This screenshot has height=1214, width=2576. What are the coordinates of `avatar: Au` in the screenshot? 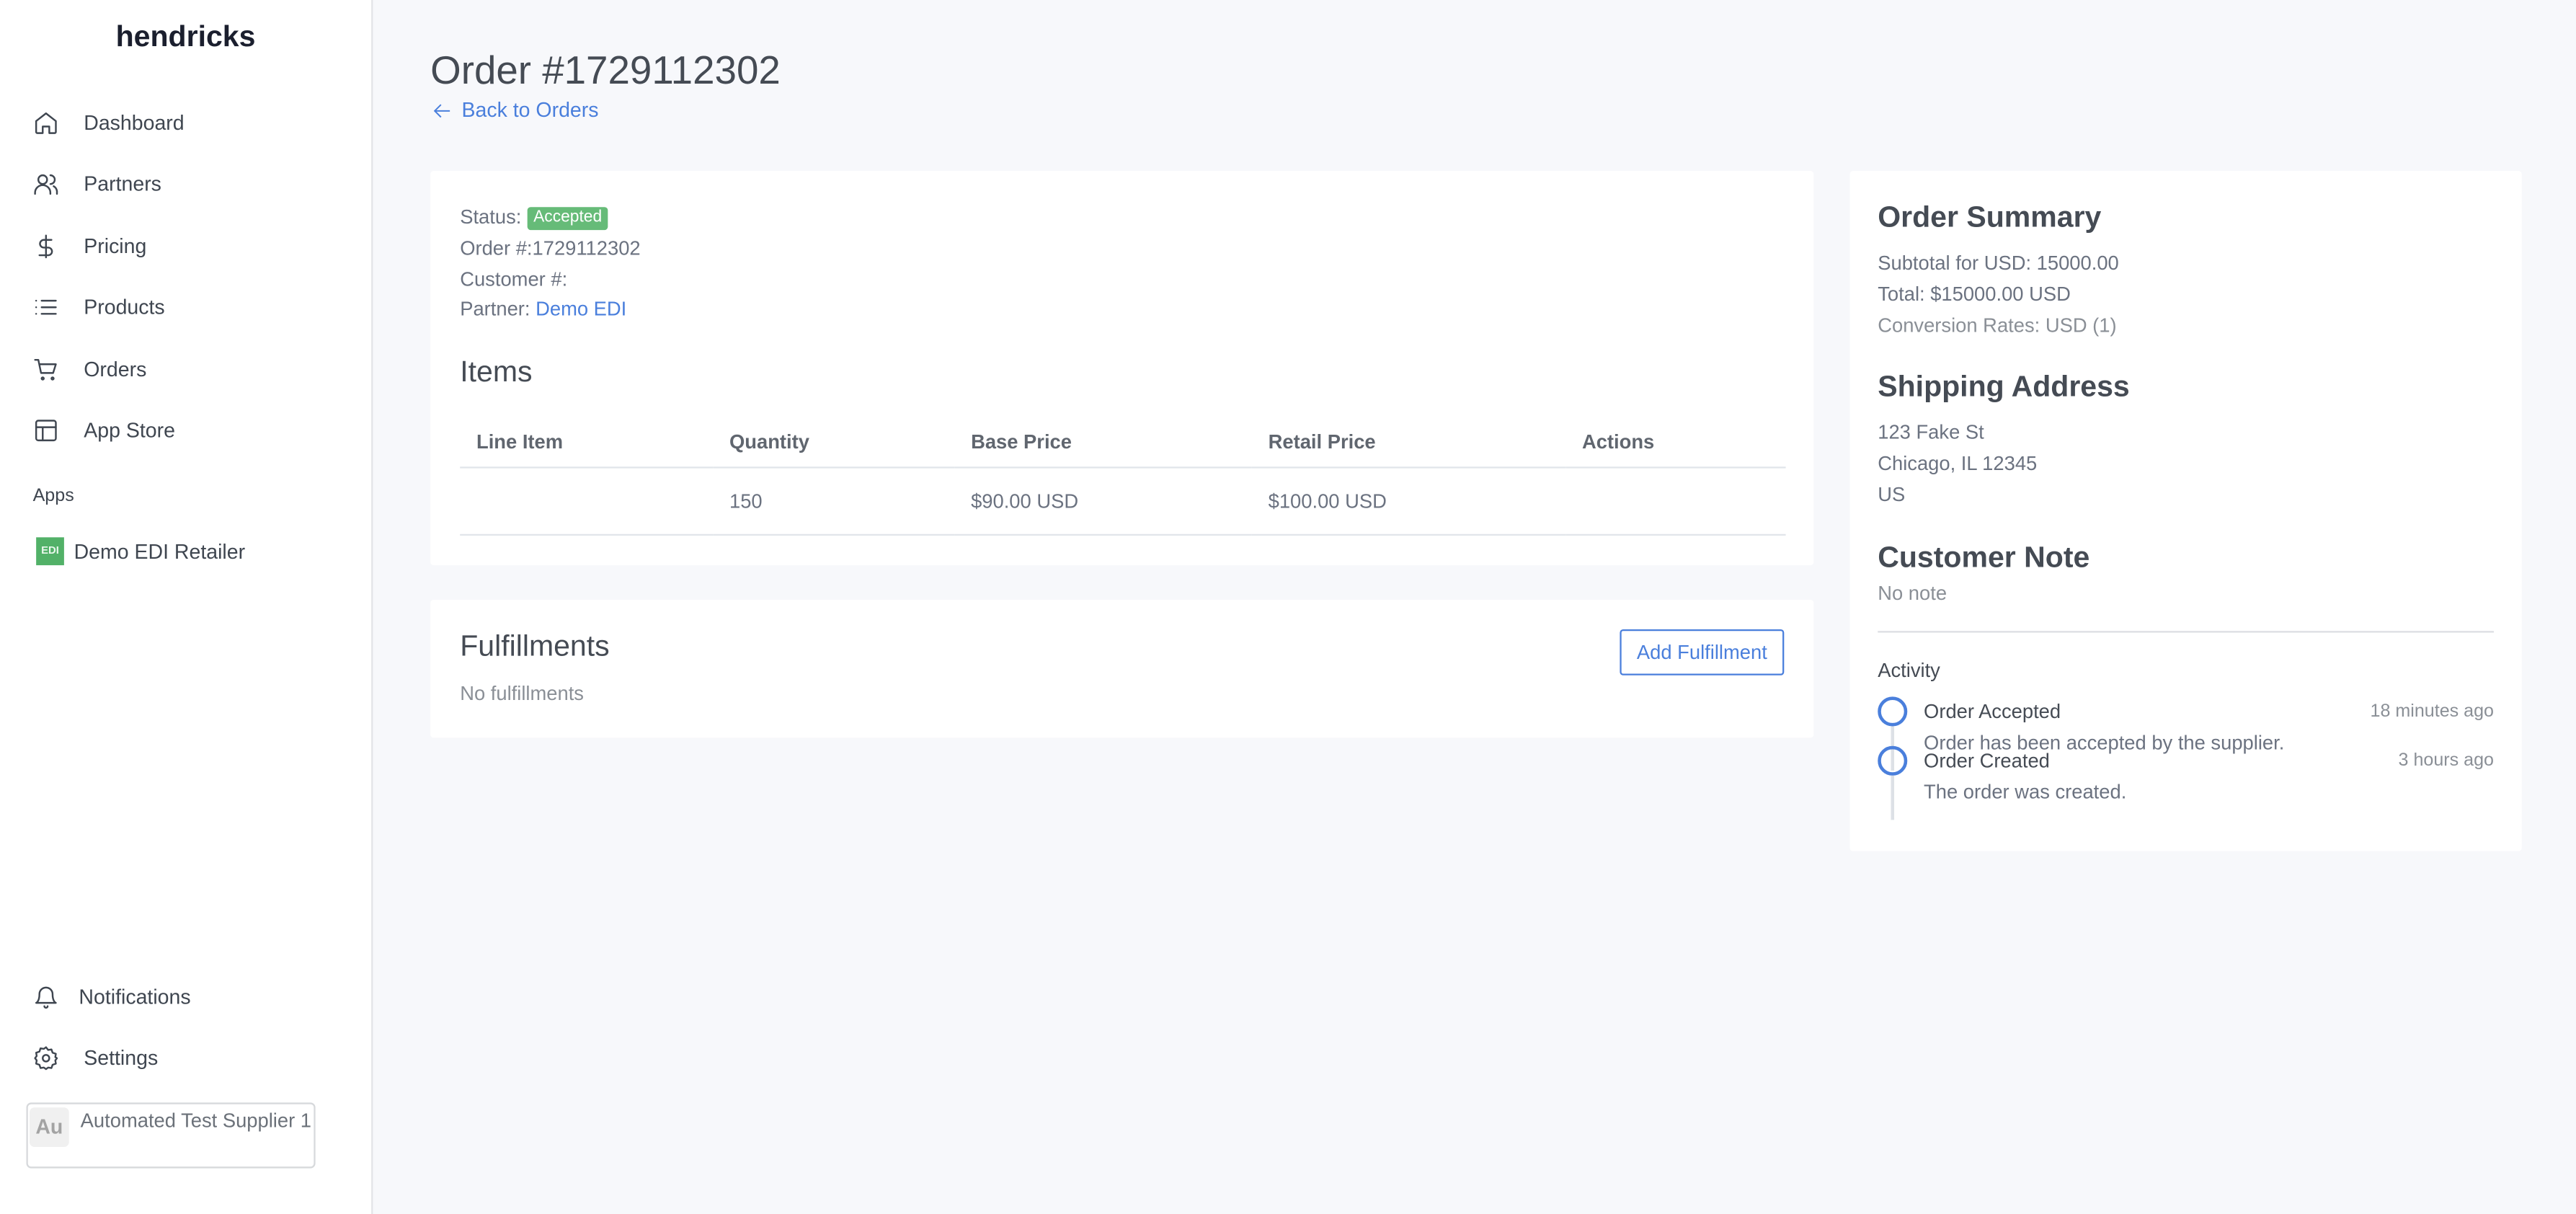 It's located at (49, 1127).